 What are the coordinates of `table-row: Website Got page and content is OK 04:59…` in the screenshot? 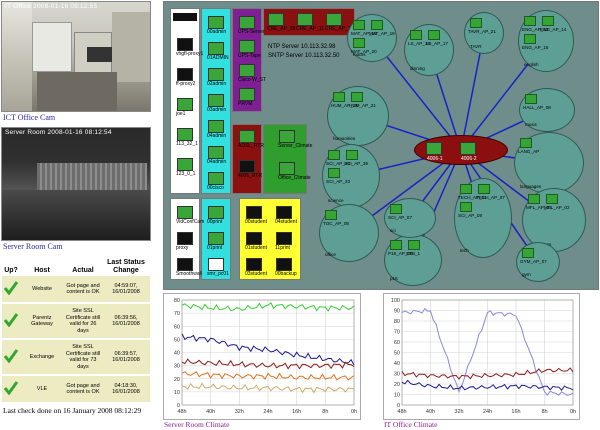 It's located at (76, 289).